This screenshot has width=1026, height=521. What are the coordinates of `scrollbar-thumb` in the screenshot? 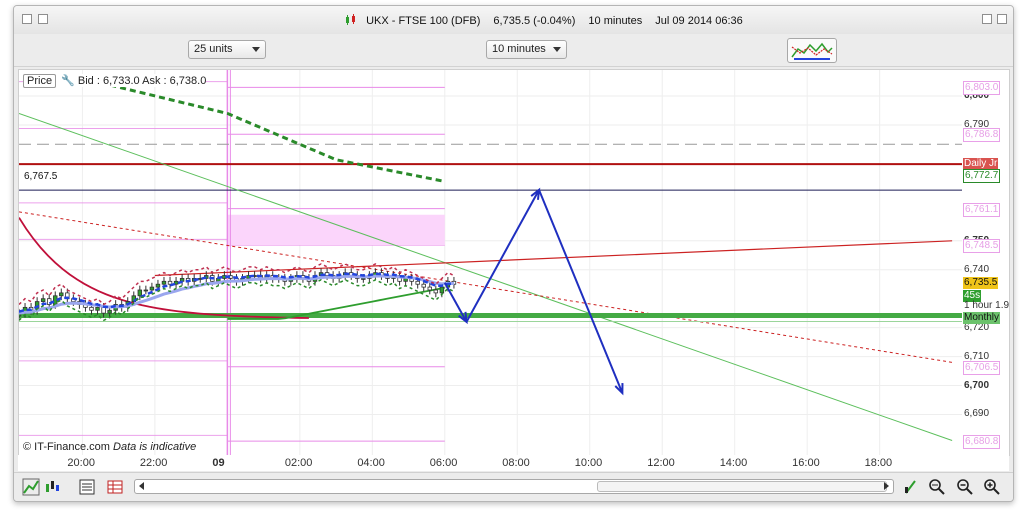 It's located at (742, 486).